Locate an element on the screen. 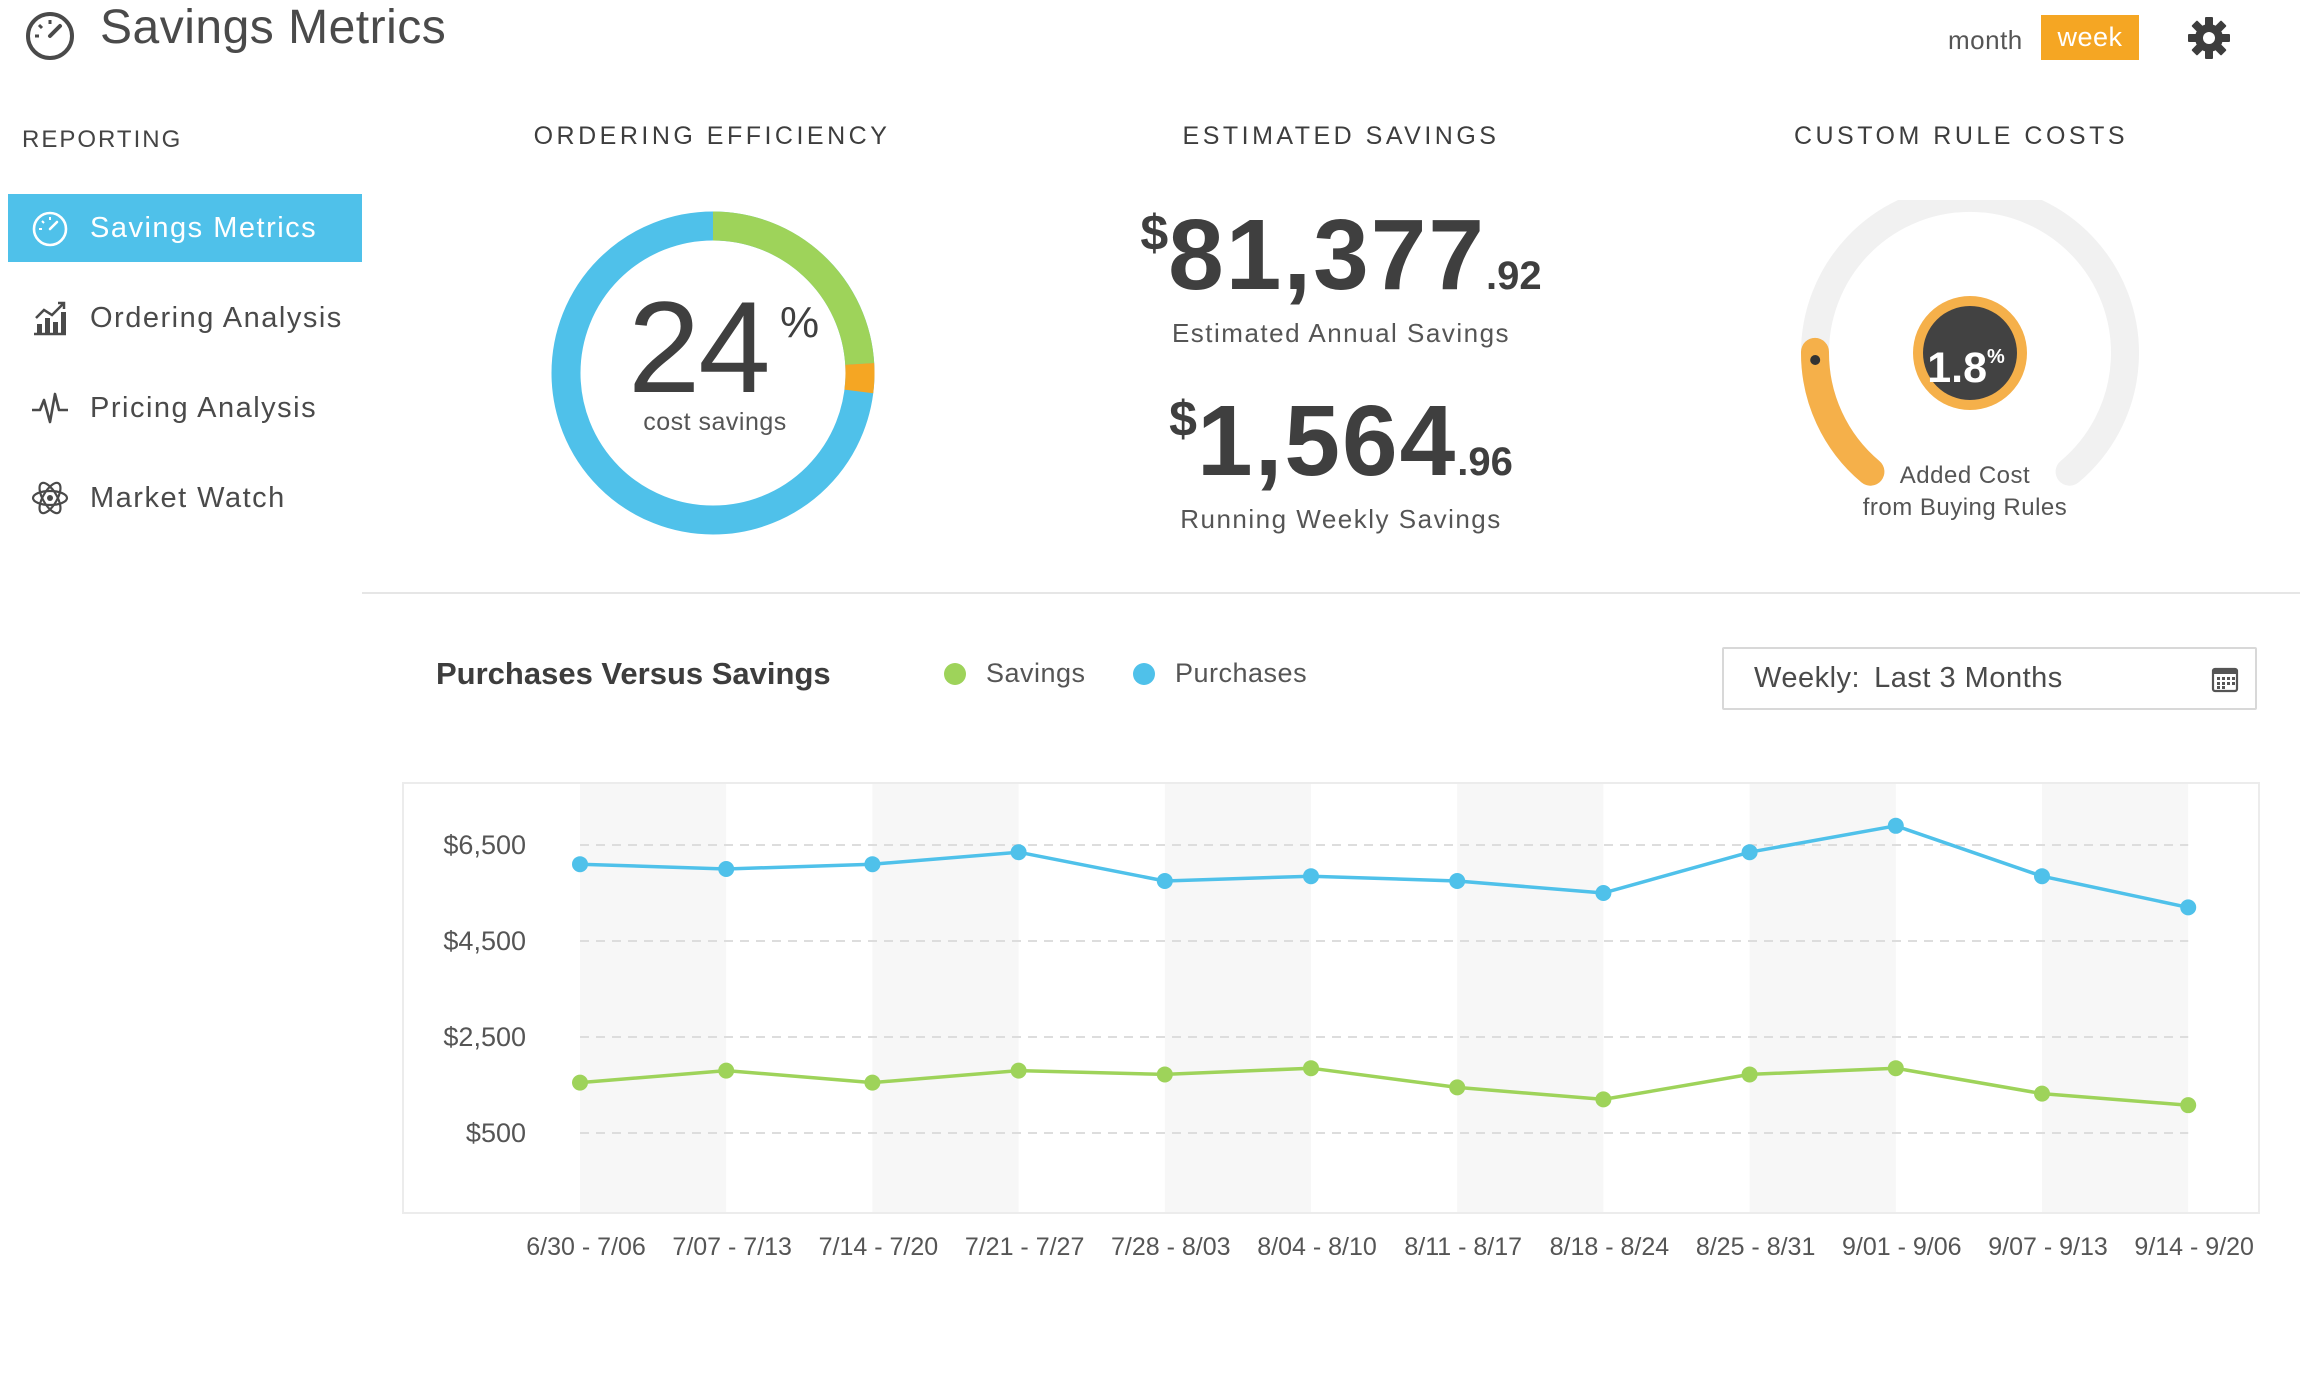 This screenshot has height=1400, width=2300. x-tick-label: 8/25 - 8/31 is located at coordinates (1756, 1247).